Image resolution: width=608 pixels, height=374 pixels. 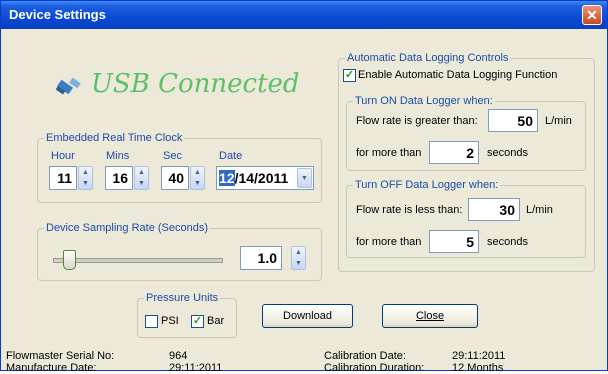 I want to click on on-flow-label: Flow rate is greater than:, so click(x=417, y=121).